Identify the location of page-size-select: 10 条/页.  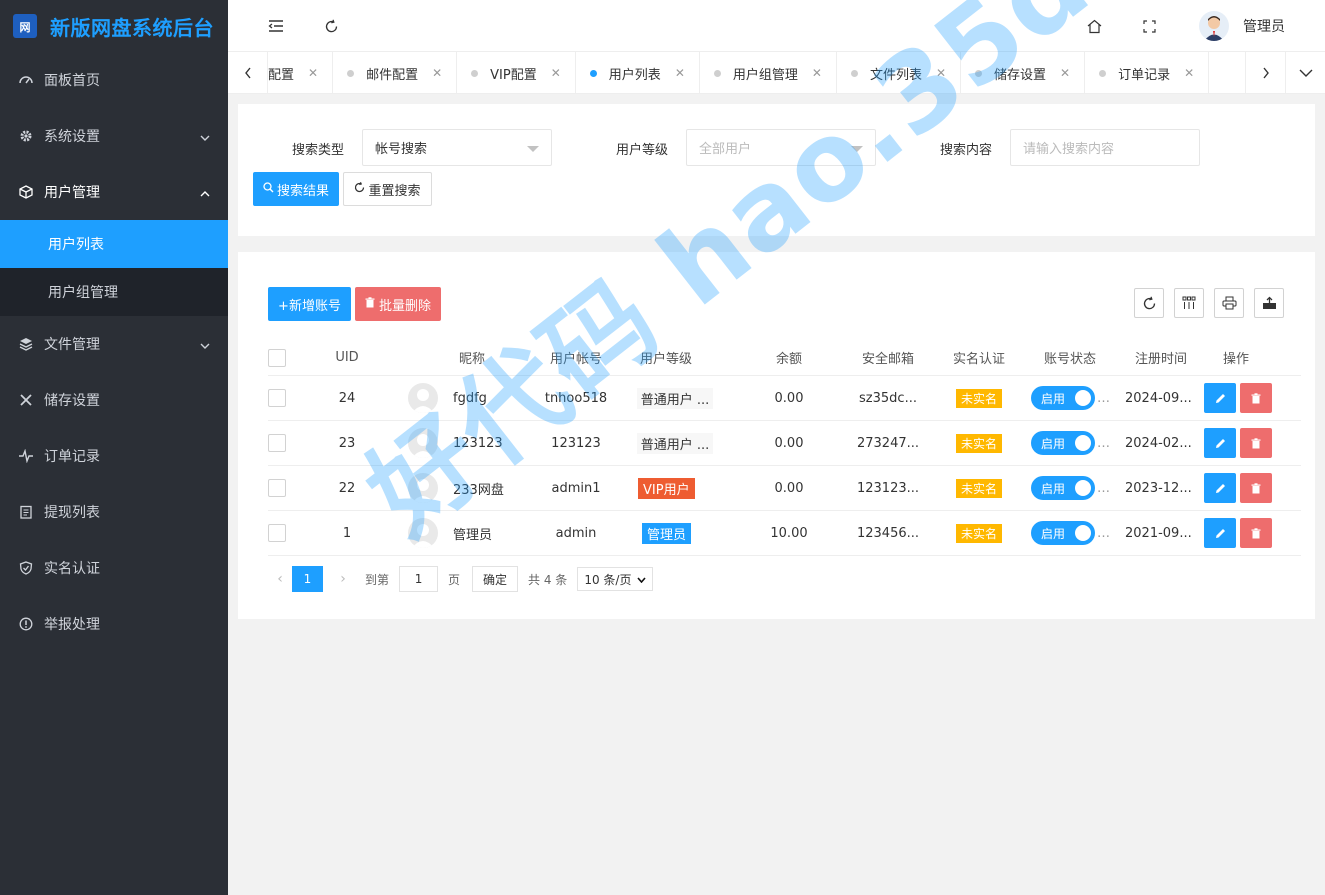
(615, 579).